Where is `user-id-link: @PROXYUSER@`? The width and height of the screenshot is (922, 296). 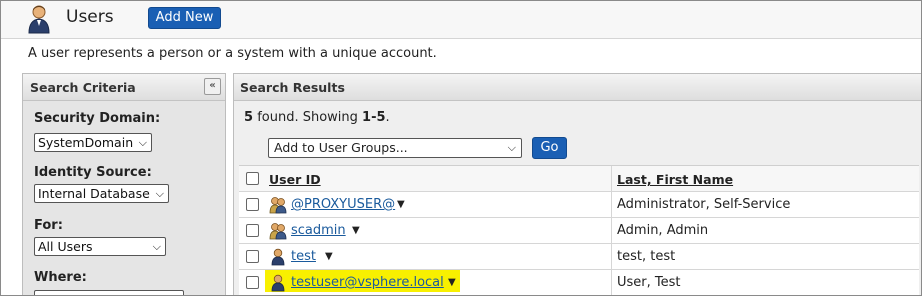
user-id-link: @PROXYUSER@ is located at coordinates (343, 204).